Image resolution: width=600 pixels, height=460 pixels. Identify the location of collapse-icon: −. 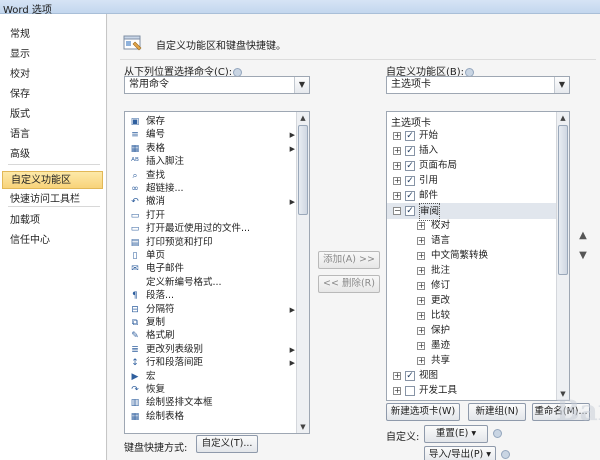
(397, 211).